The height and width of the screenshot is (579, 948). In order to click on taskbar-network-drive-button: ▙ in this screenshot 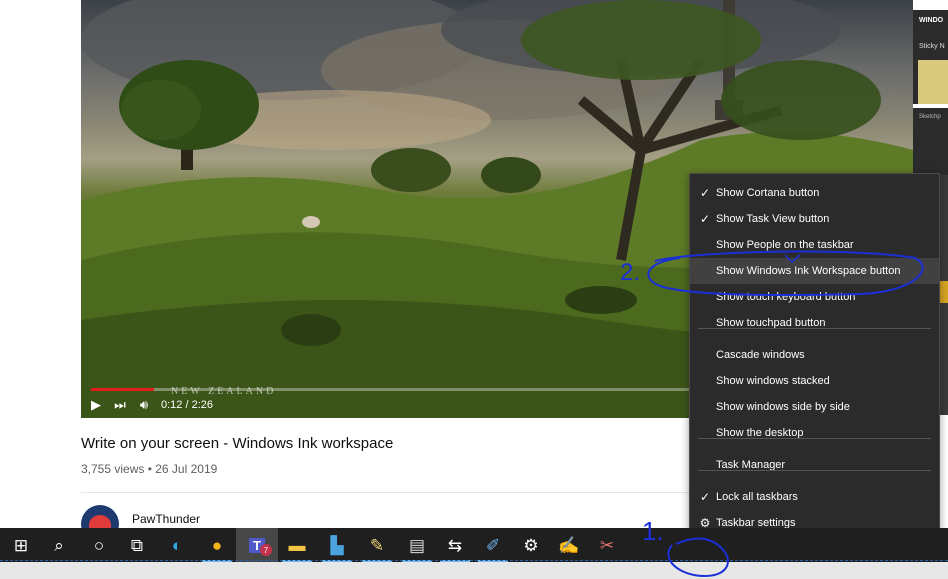, I will do `click(337, 545)`.